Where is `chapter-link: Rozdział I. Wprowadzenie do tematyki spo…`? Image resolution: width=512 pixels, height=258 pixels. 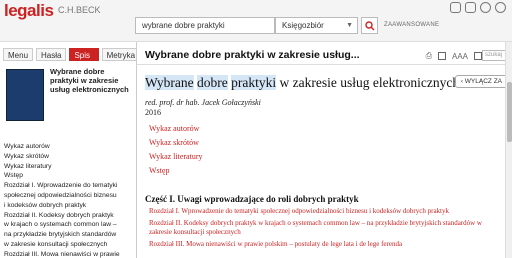
chapter-link: Rozdział I. Wprowadzenie do tematyki spo… is located at coordinates (319, 211).